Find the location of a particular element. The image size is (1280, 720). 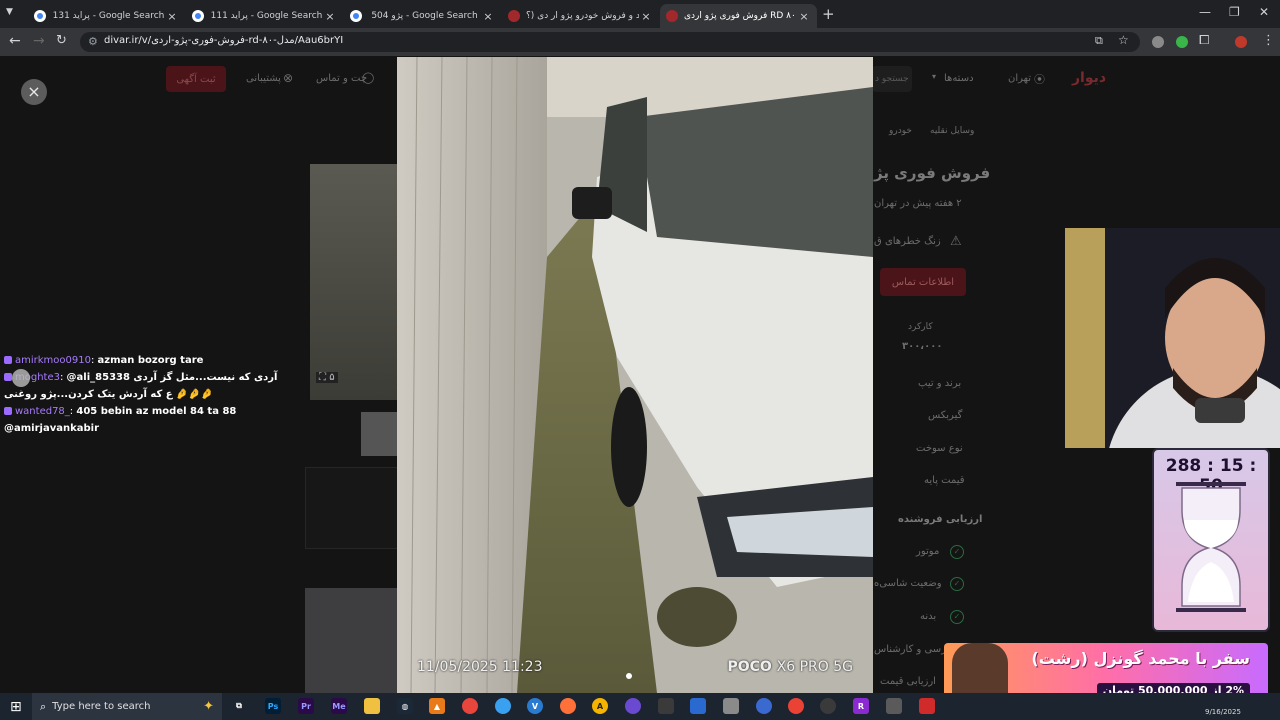

breadcrumb-vehicles: وسایل نقلیه is located at coordinates (952, 131).